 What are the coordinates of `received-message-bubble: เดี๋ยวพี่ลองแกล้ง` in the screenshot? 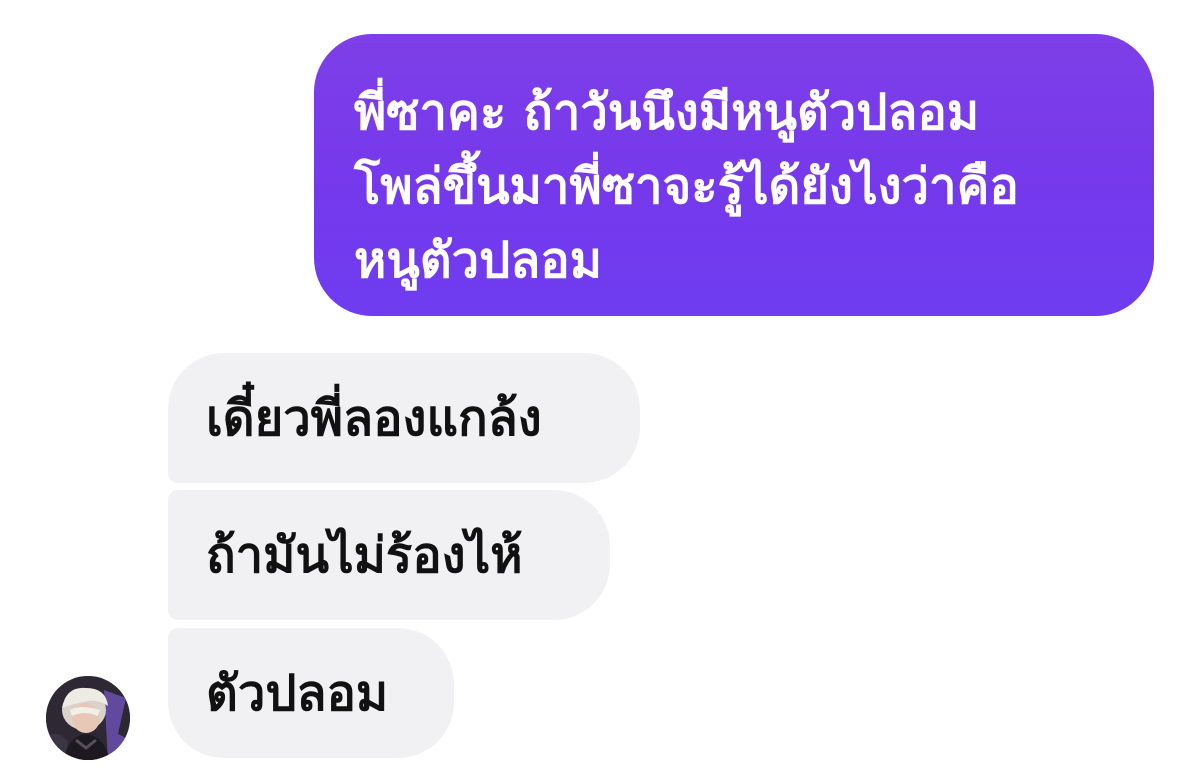 It's located at (404, 418).